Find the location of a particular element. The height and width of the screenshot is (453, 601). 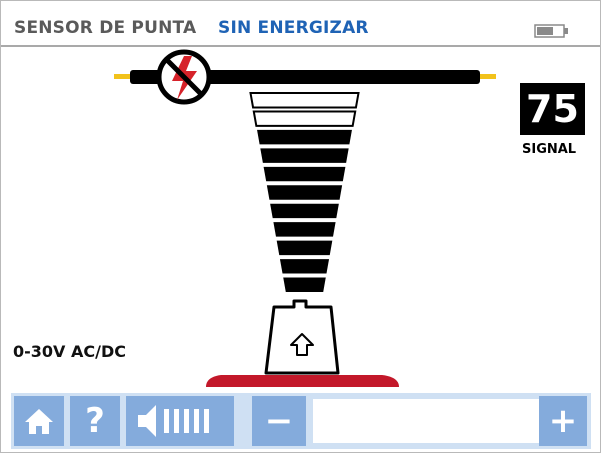

level-field is located at coordinates (426, 421).